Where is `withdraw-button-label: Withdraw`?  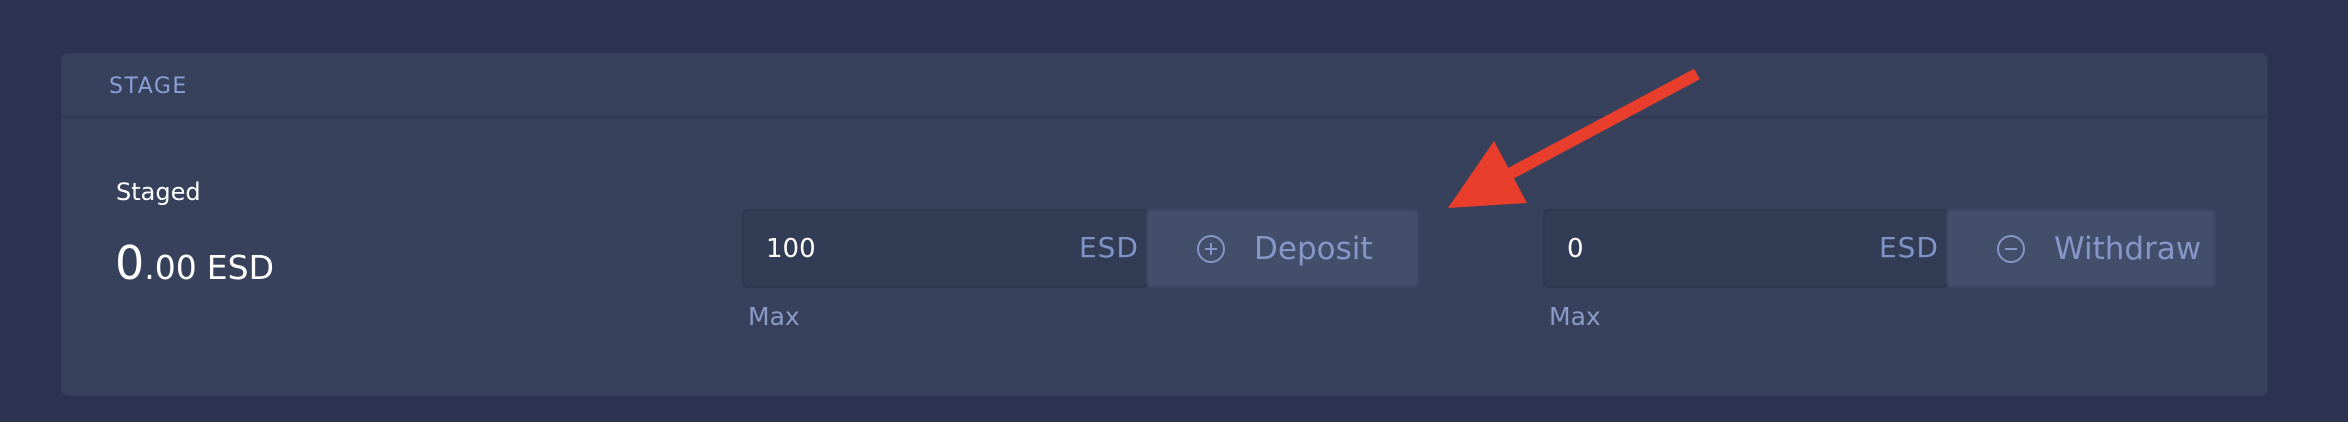
withdraw-button-label: Withdraw is located at coordinates (2128, 248).